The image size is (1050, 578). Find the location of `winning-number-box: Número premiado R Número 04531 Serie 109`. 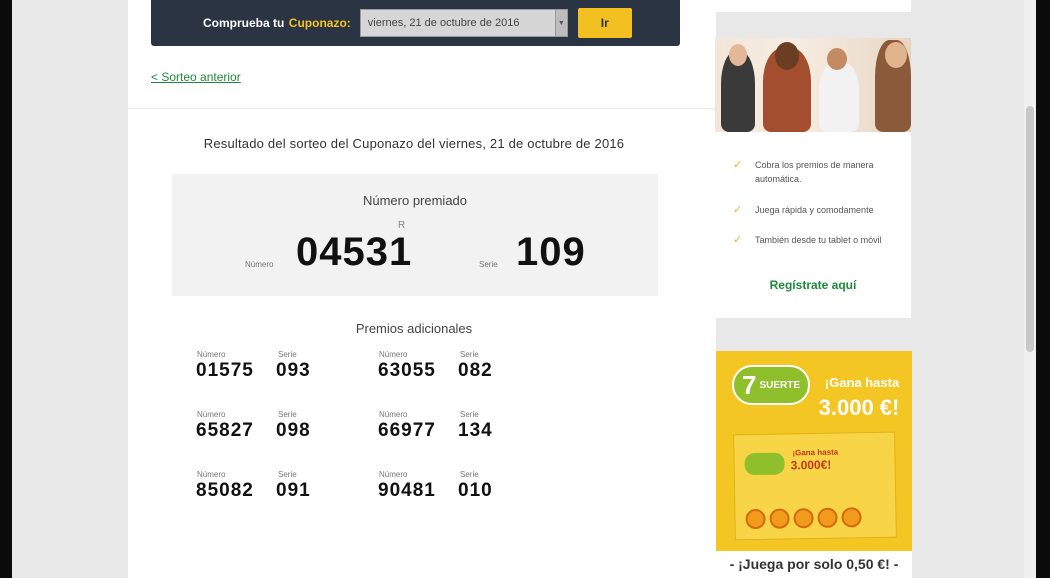

winning-number-box: Número premiado R Número 04531 Serie 109 is located at coordinates (415, 235).